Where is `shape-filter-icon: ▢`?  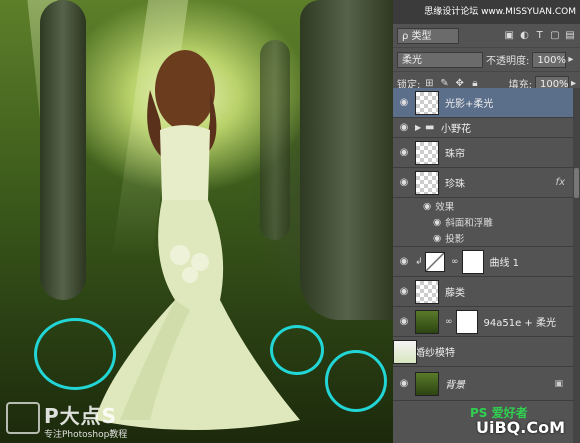 shape-filter-icon: ▢ is located at coordinates (555, 35).